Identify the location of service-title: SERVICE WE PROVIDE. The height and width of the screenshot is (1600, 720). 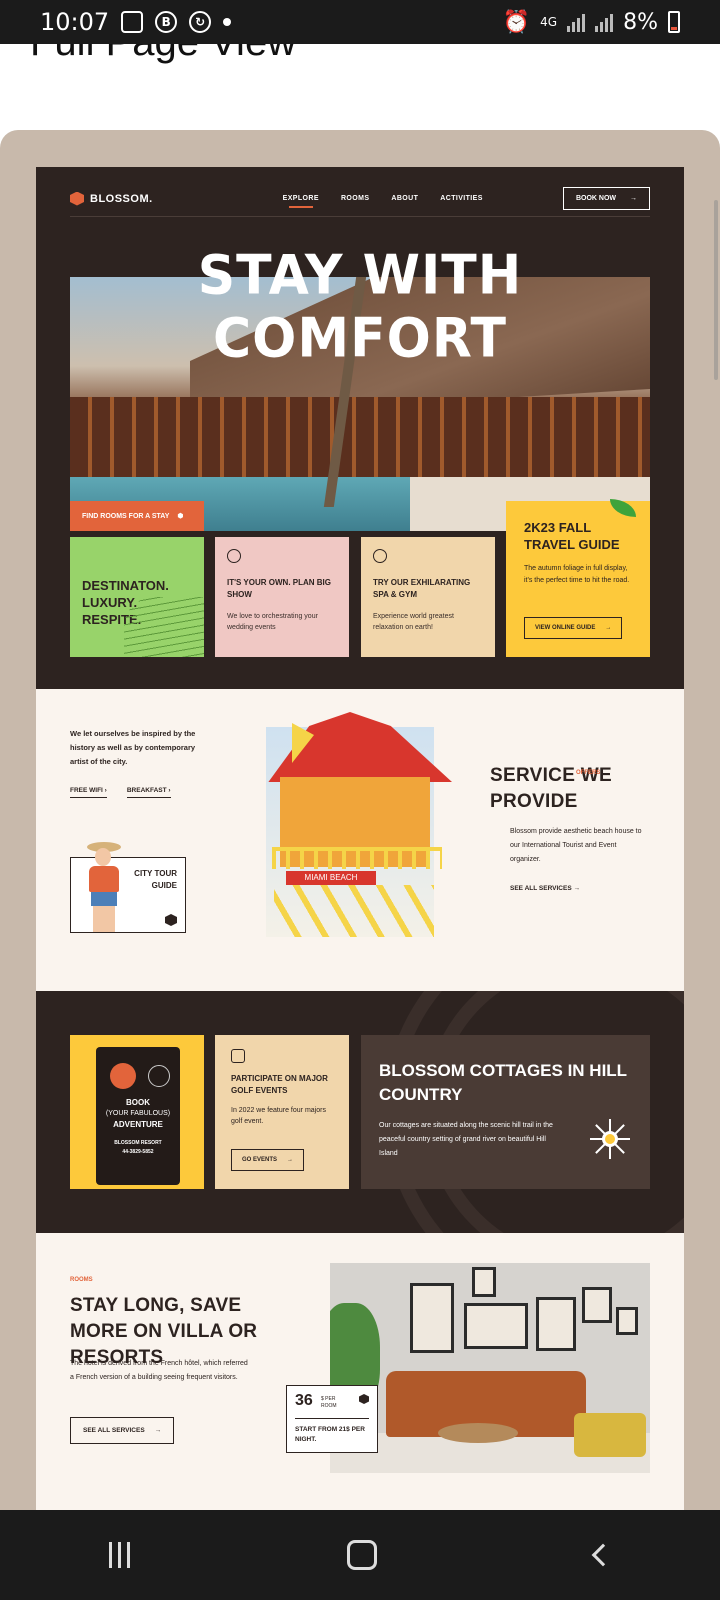
(551, 788).